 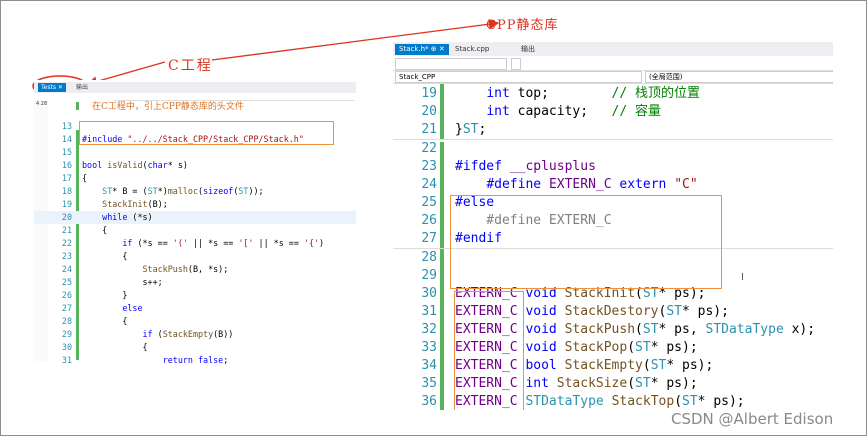 I want to click on code-line: 30 {, so click(x=195, y=347).